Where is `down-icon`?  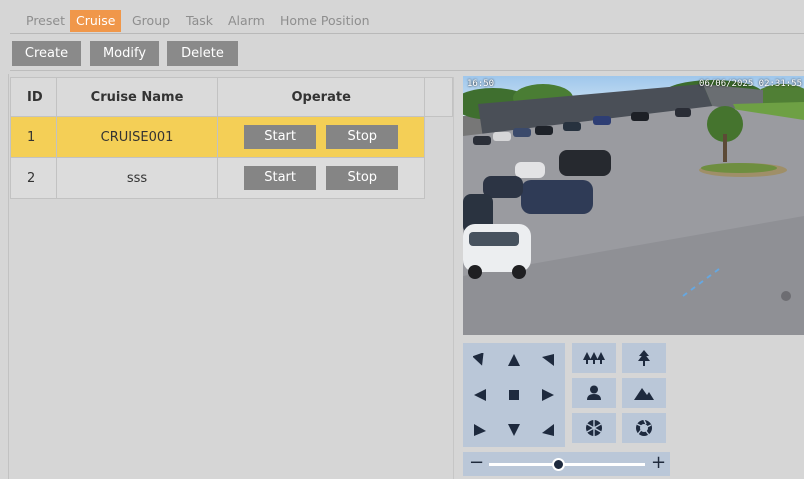
down-icon is located at coordinates (514, 430).